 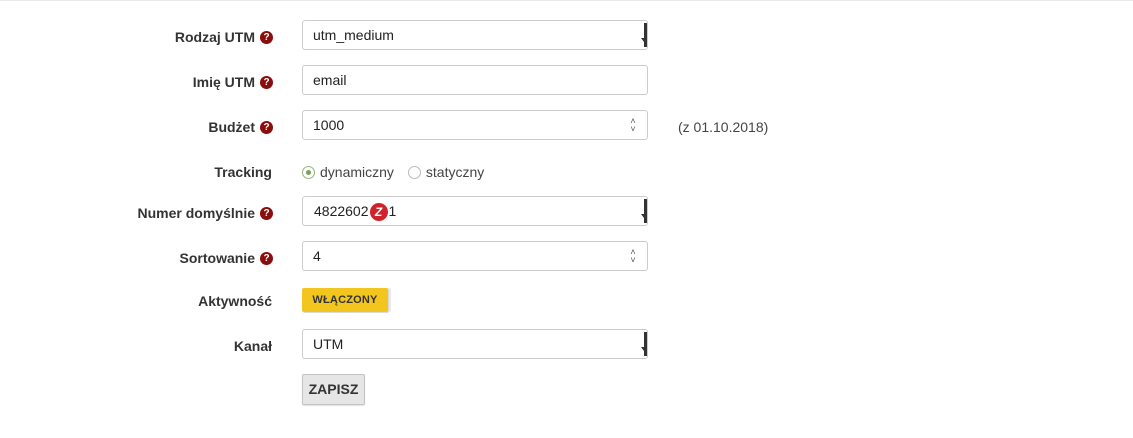 I want to click on row-sorting: Sortowanie ? 4 ˄ ˅, so click(x=566, y=258).